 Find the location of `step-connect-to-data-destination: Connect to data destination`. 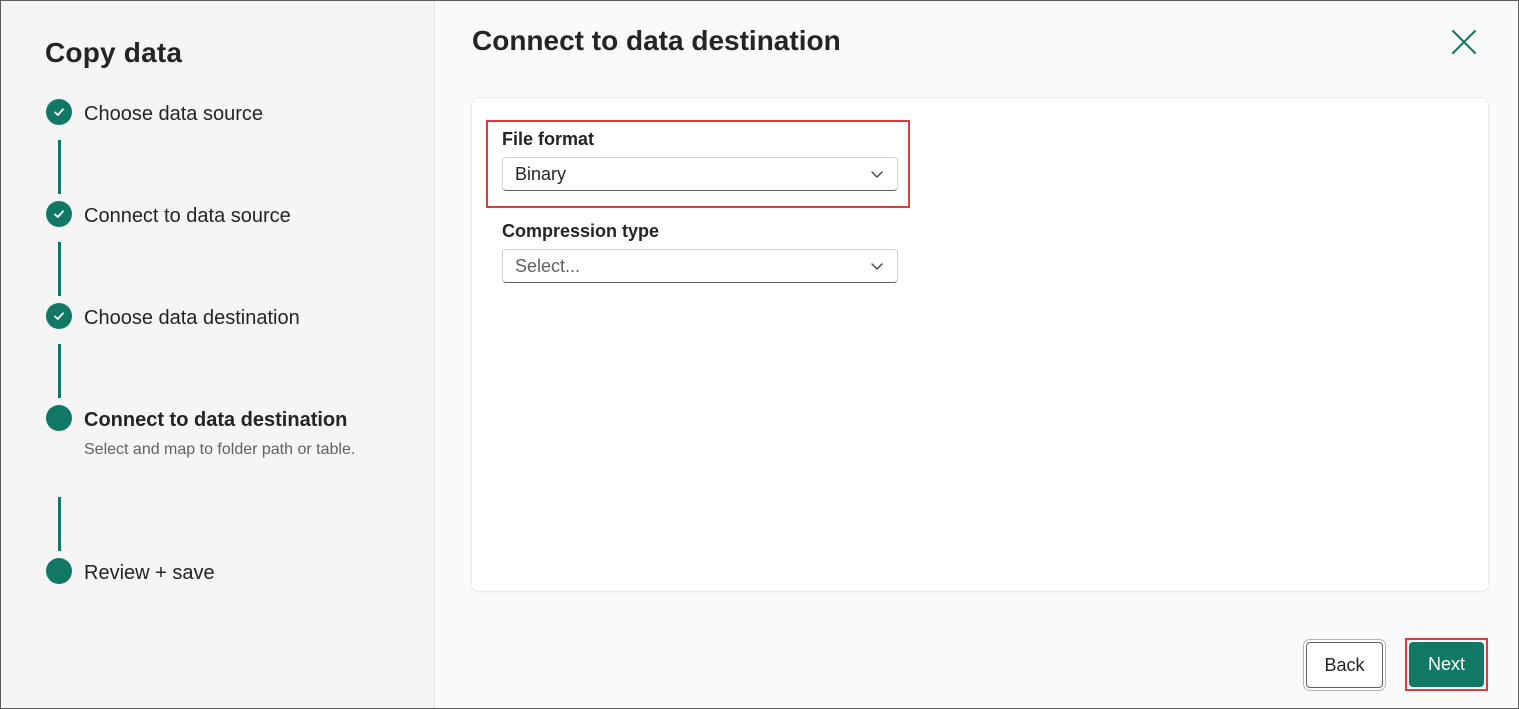

step-connect-to-data-destination: Connect to data destination is located at coordinates (216, 420).